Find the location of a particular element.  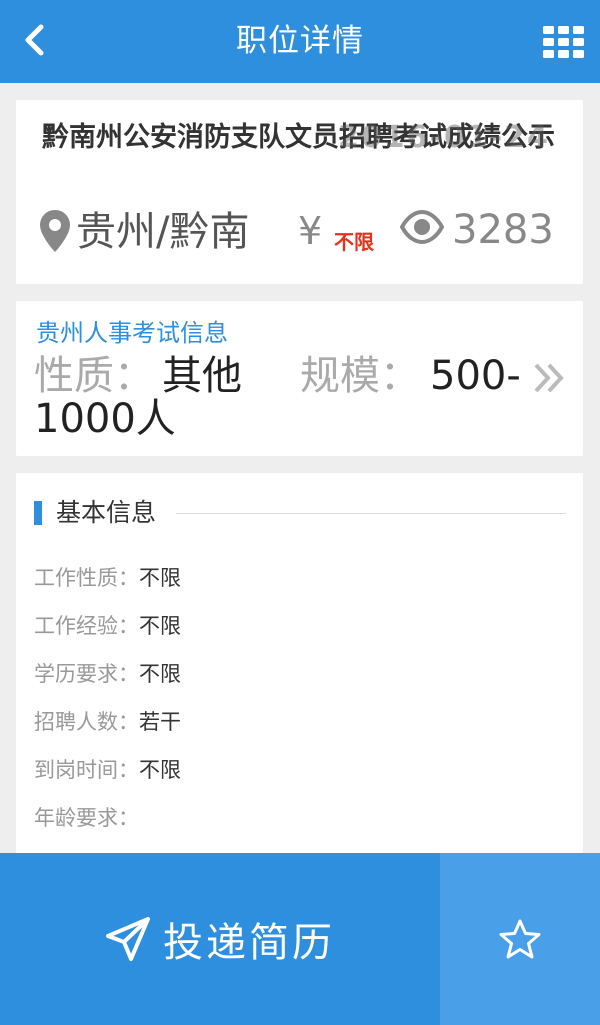

menu-button is located at coordinates (564, 42).